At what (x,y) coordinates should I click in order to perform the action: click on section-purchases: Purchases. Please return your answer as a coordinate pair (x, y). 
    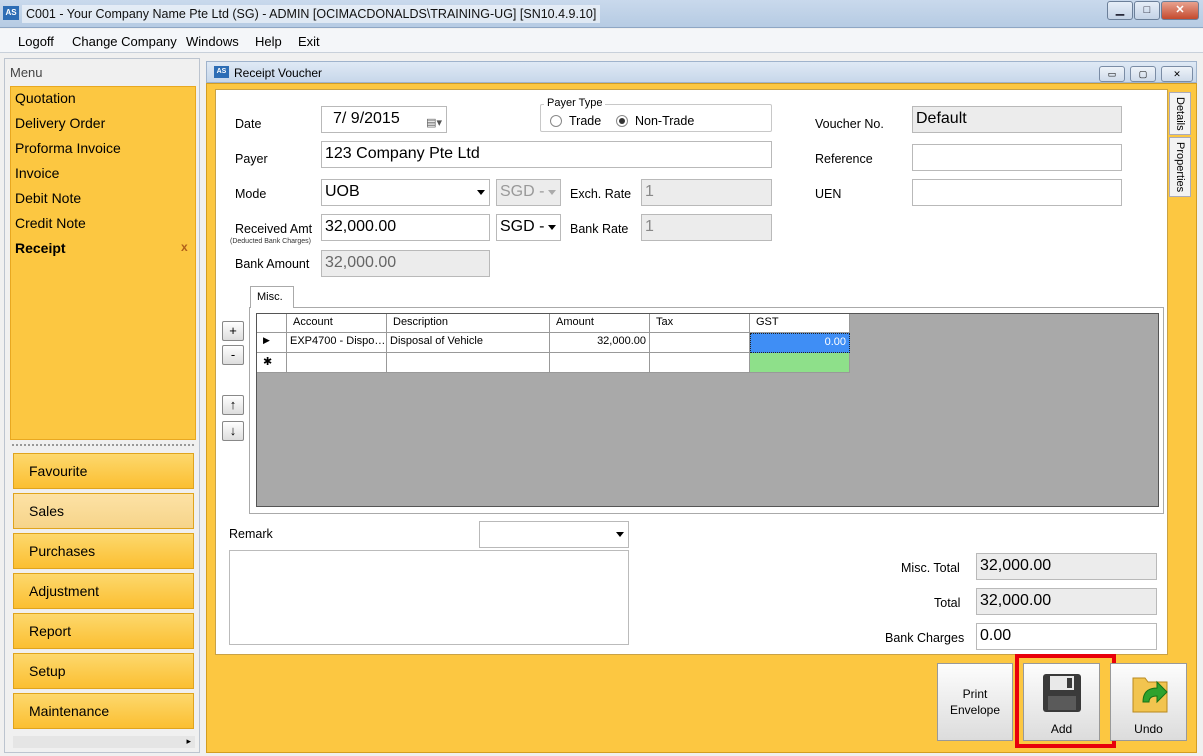
    Looking at the image, I should click on (103, 551).